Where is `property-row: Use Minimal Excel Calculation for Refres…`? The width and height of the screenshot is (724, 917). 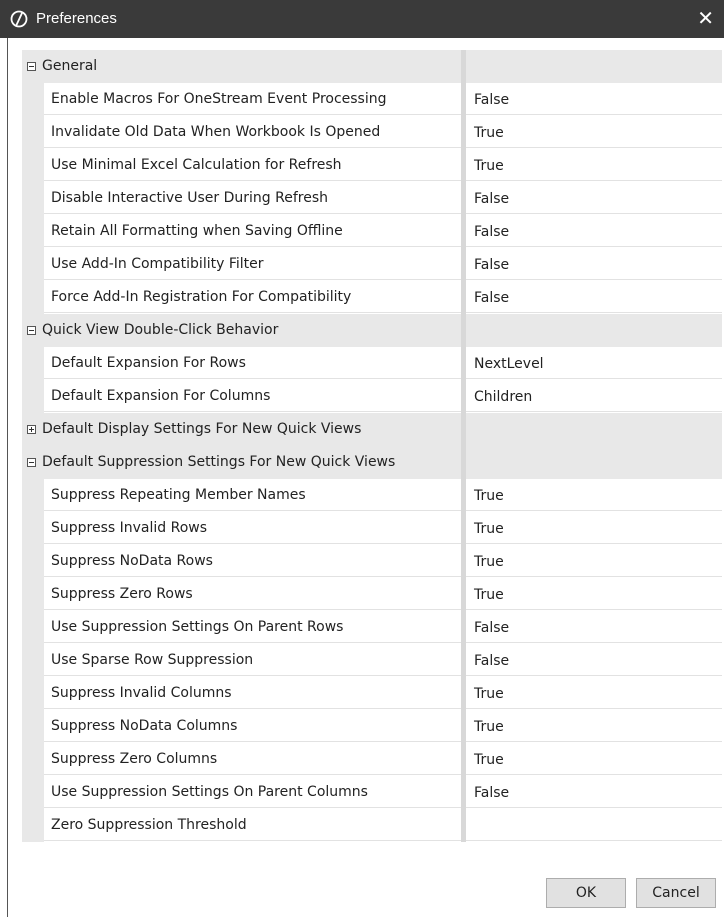 property-row: Use Minimal Excel Calculation for Refres… is located at coordinates (372, 165).